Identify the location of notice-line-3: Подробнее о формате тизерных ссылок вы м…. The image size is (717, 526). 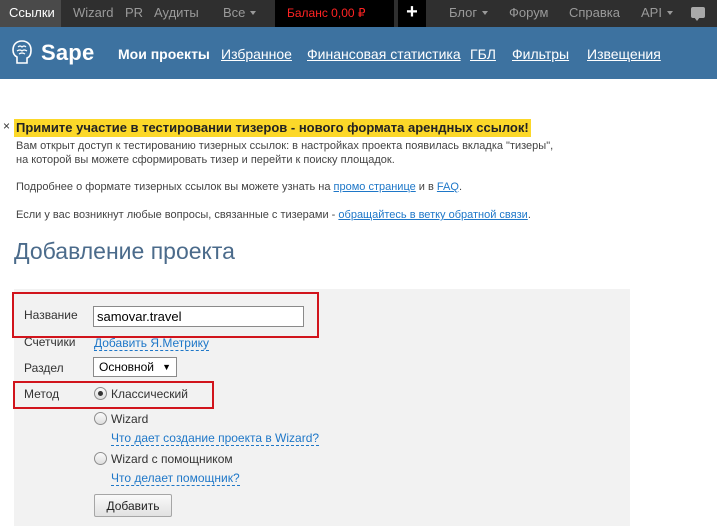
(239, 187).